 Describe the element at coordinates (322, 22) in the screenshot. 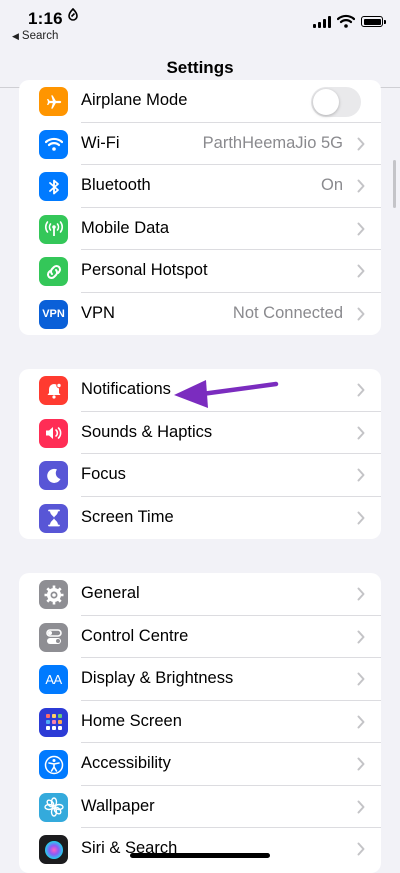

I see `cellular-signal-icon` at that location.